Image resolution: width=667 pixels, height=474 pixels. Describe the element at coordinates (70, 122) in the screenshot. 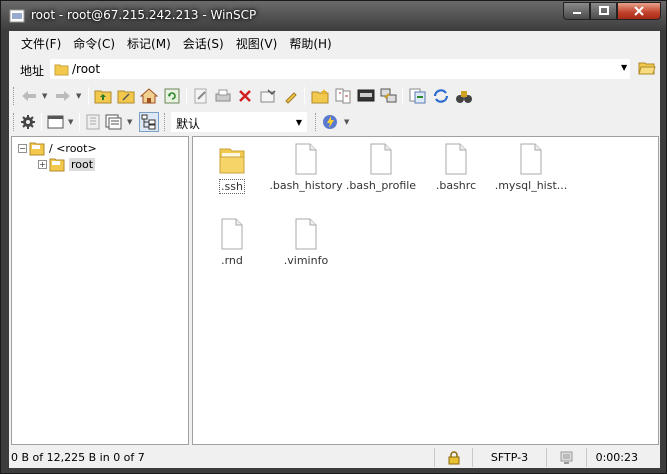

I see `view-style-dropdown-icon: ▼` at that location.